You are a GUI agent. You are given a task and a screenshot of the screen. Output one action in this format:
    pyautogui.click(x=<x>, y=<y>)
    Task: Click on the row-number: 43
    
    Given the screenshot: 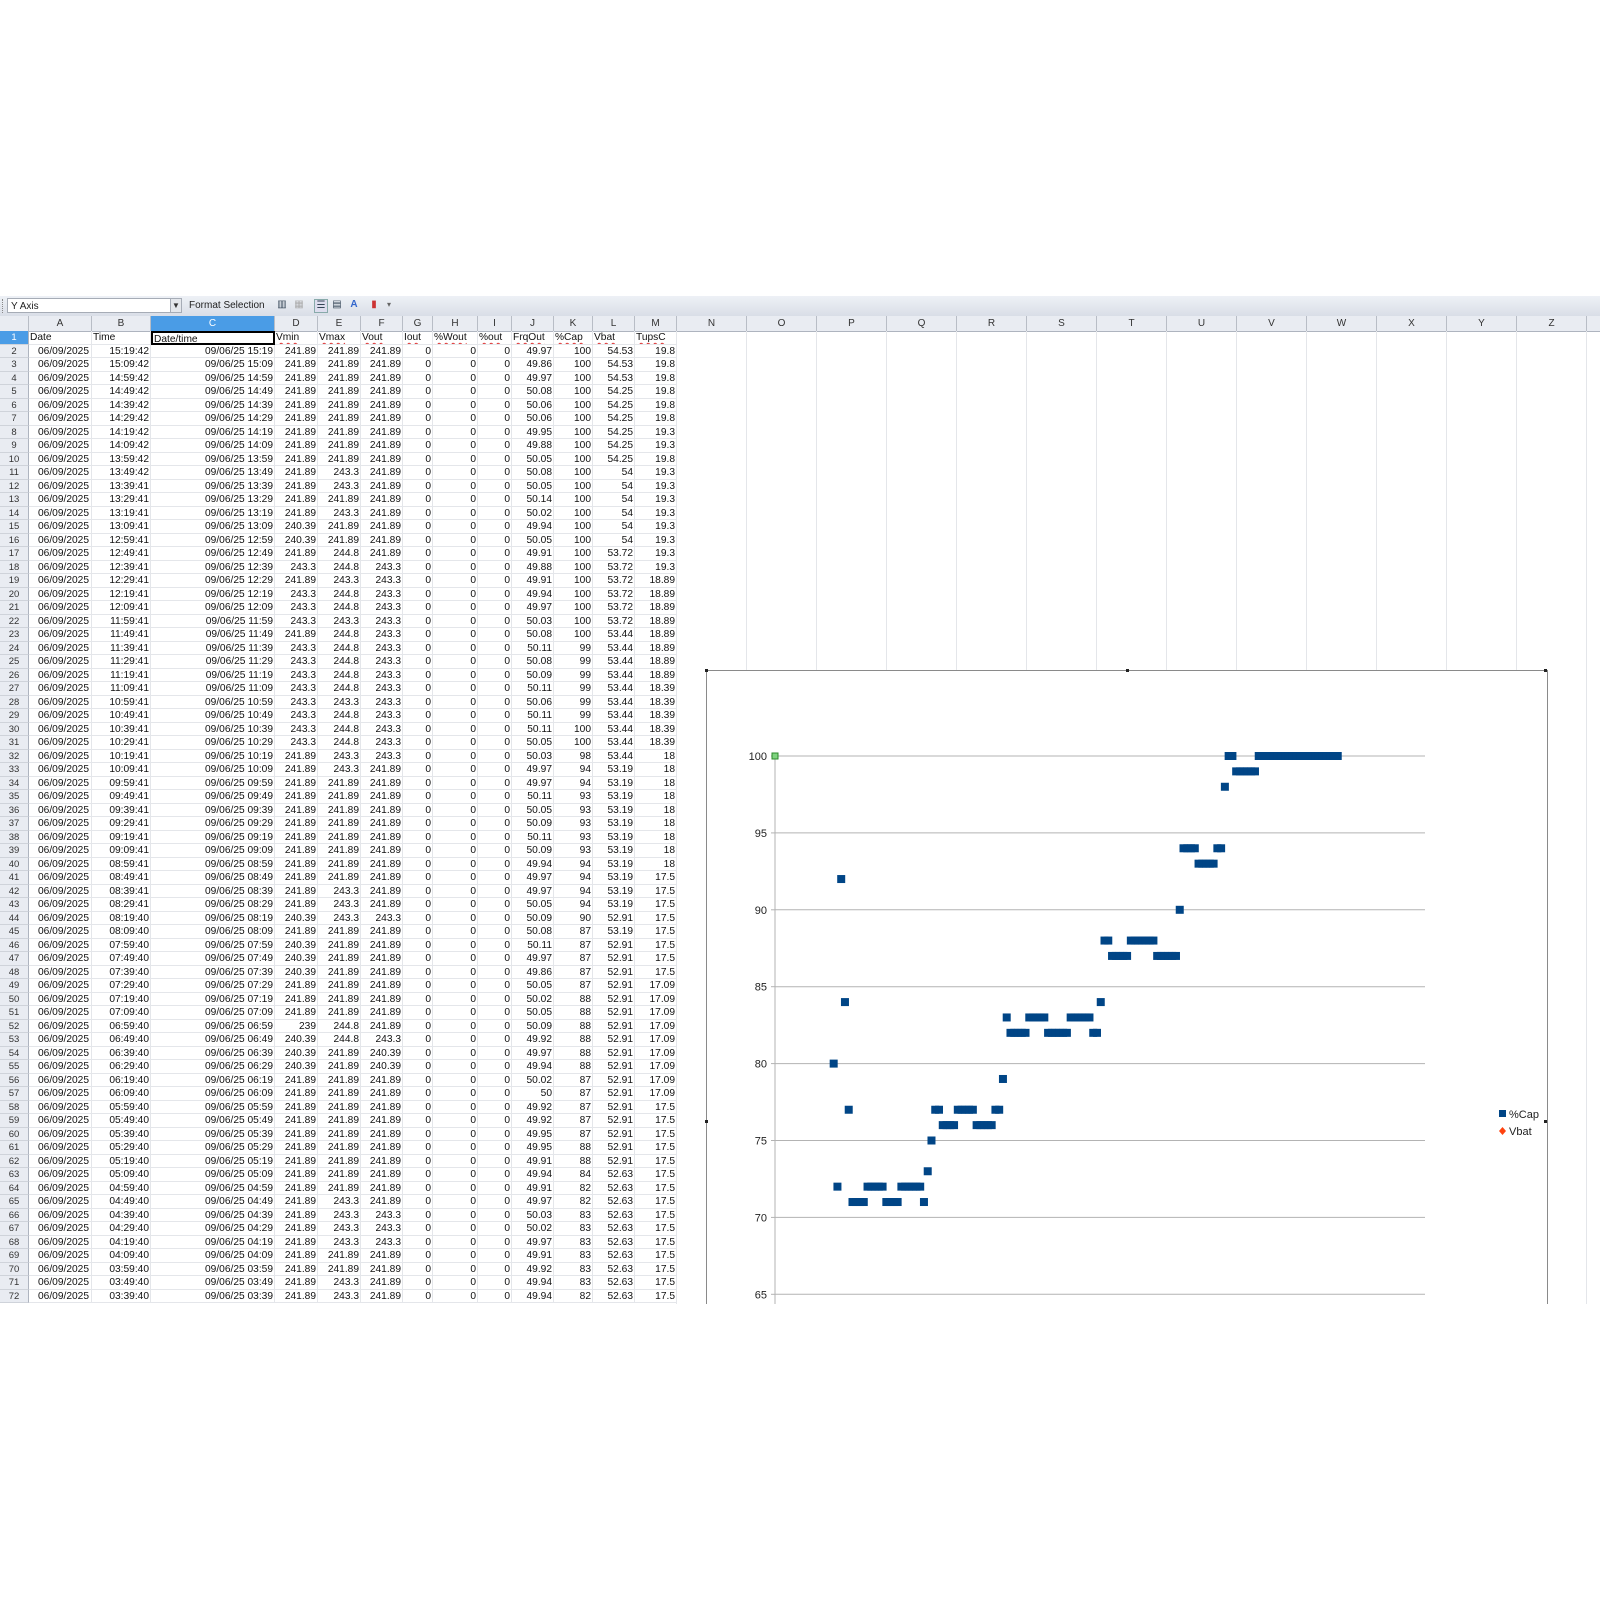 What is the action you would take?
    pyautogui.click(x=14, y=905)
    